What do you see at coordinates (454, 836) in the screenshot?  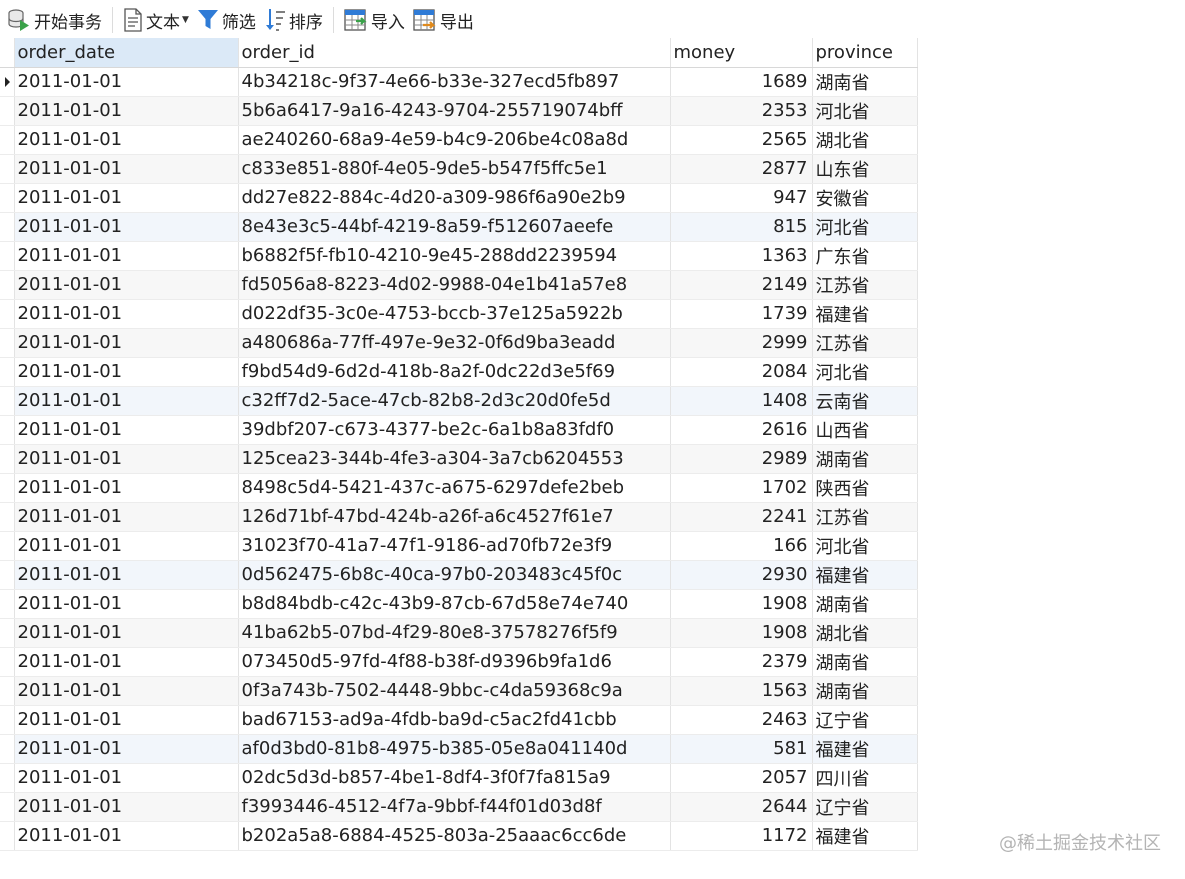 I see `cell-order-id: b202a5a8-6884-4525-803a-25aaac6cc6de` at bounding box center [454, 836].